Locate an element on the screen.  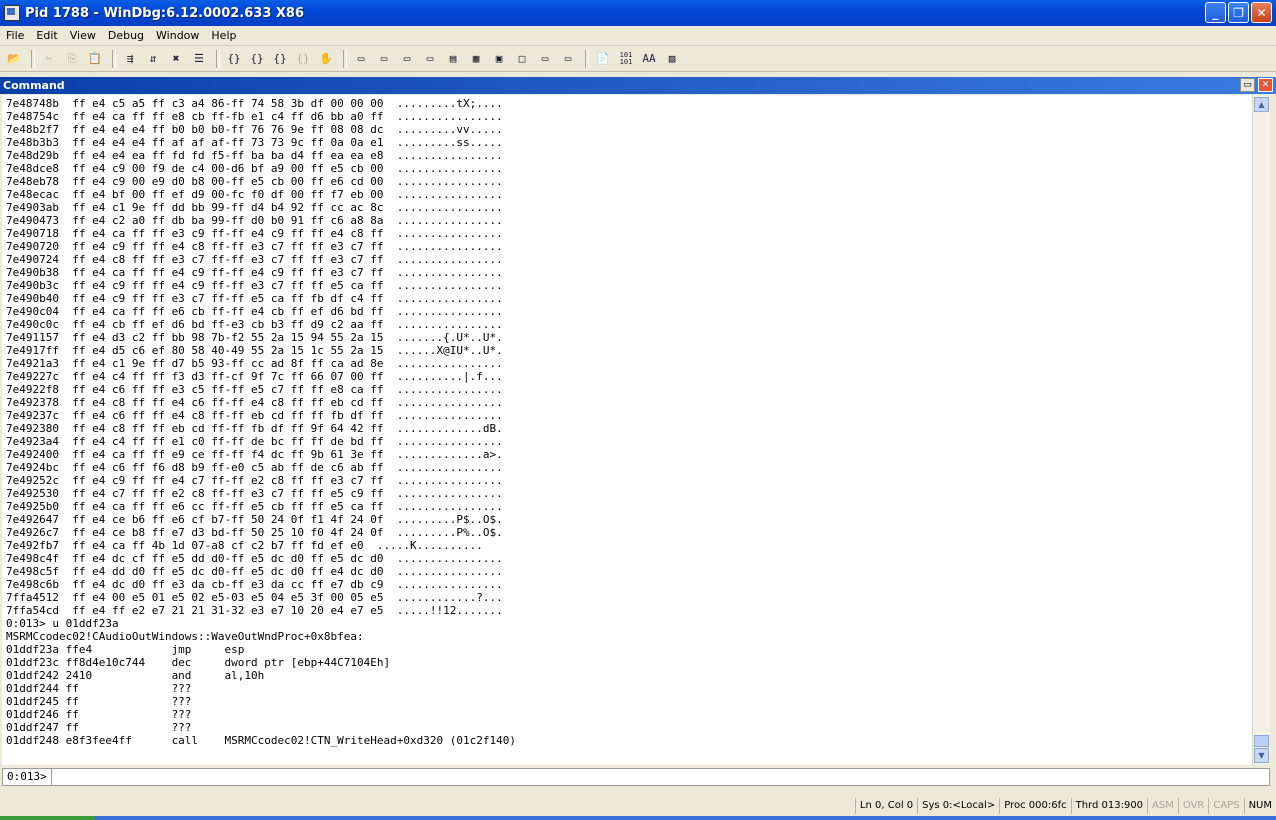
status-asm: ASM is located at coordinates (1162, 806).